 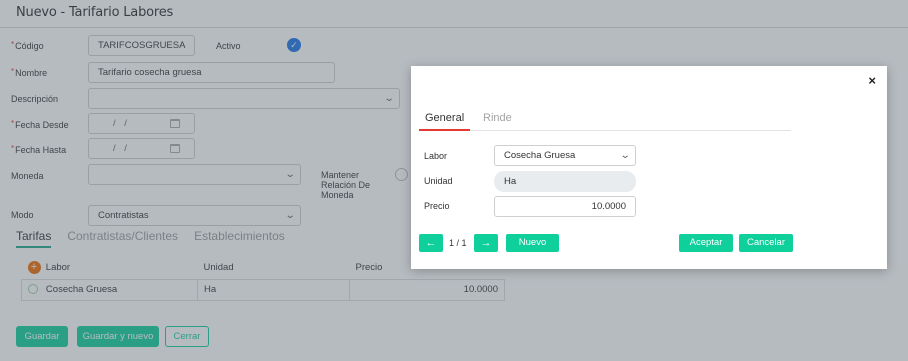 I want to click on dialog-labor-select: Cosecha Gruesa ⌄, so click(x=565, y=155).